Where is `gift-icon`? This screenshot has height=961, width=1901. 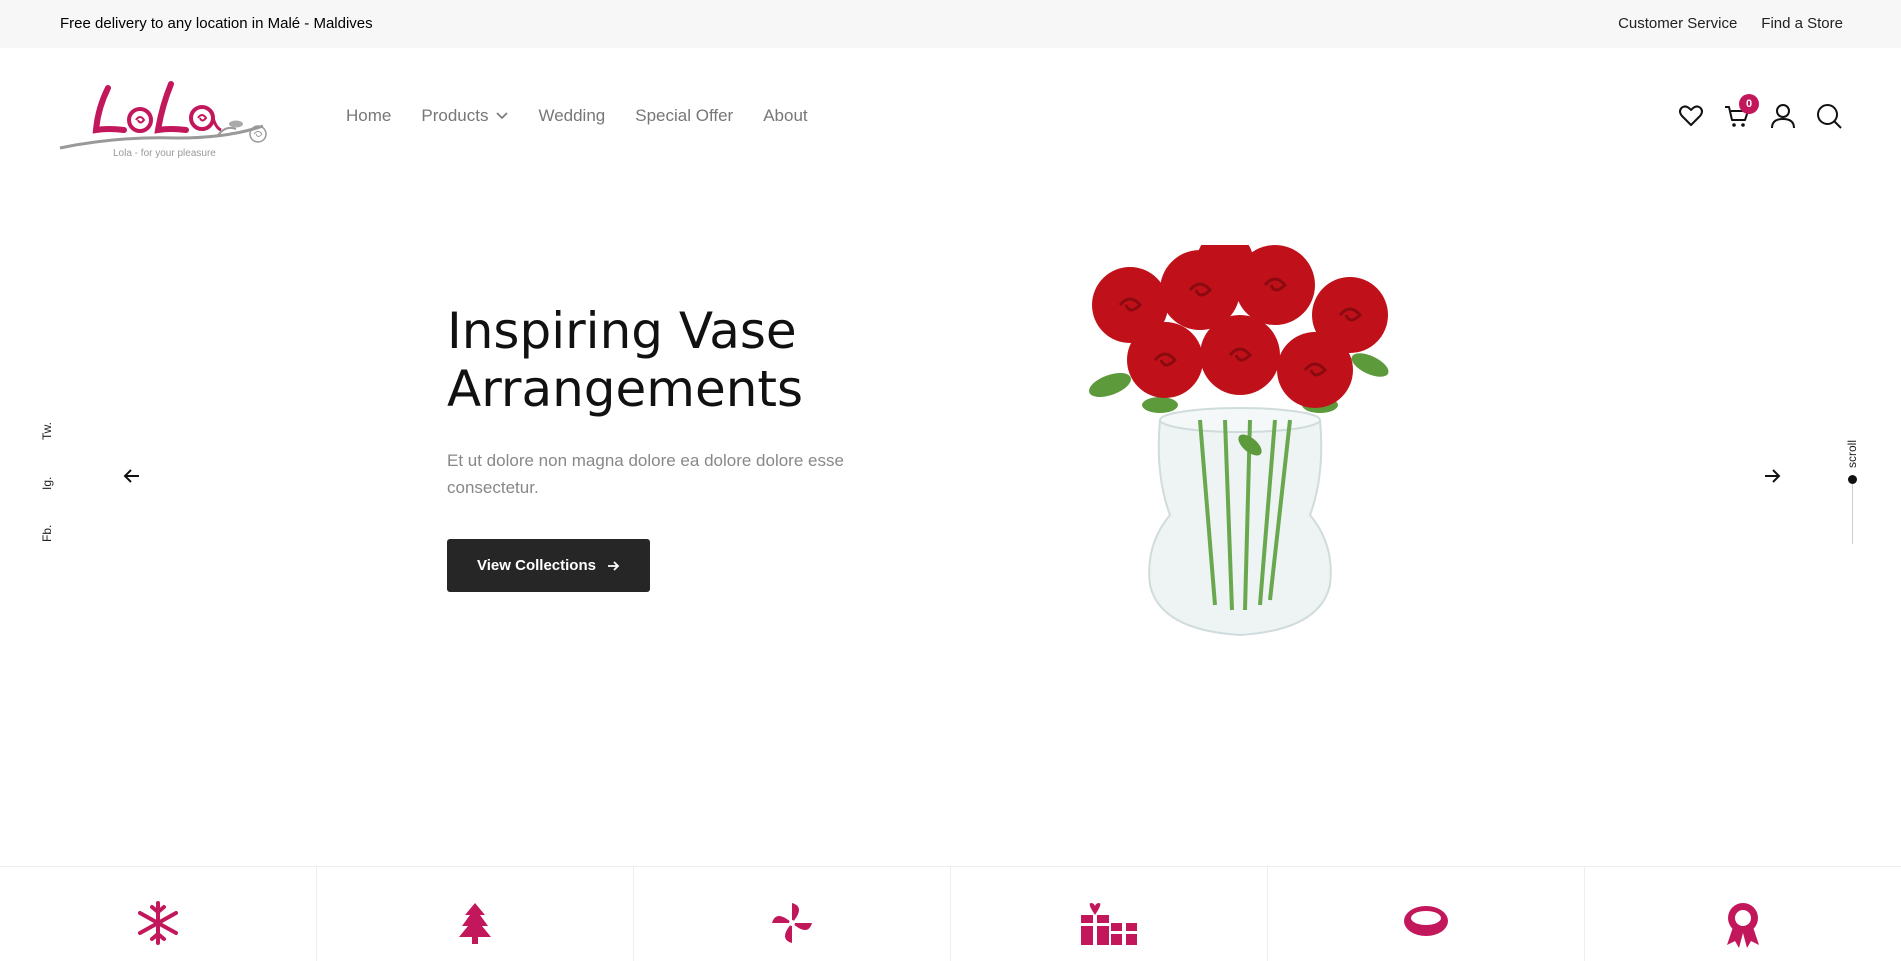 gift-icon is located at coordinates (1109, 924).